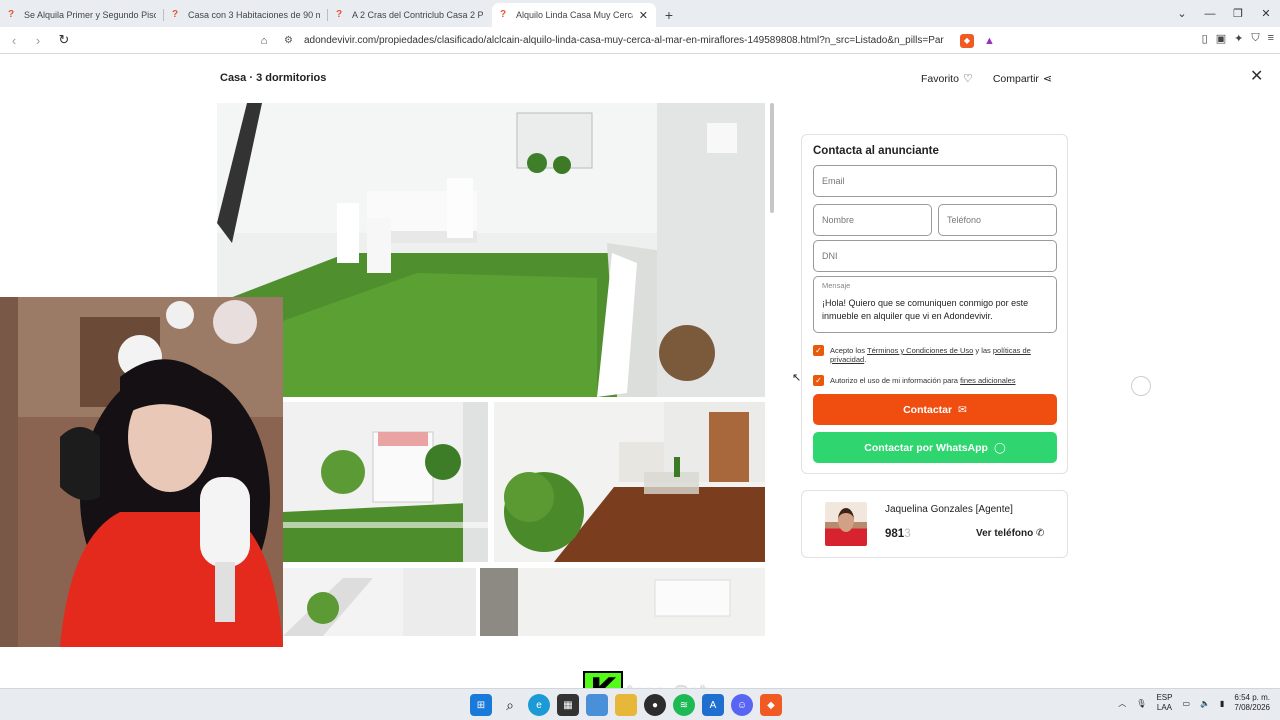  I want to click on loading-spinner-icon, so click(1141, 386).